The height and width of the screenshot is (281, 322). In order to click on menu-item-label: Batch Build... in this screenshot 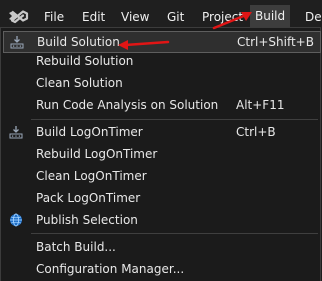, I will do `click(76, 247)`.